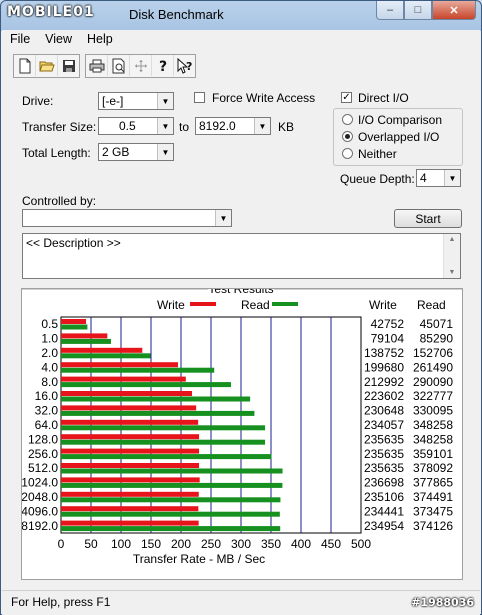  What do you see at coordinates (398, 137) in the screenshot?
I see `io-mode-group: I/O Comparison Overlapped I/O Neither` at bounding box center [398, 137].